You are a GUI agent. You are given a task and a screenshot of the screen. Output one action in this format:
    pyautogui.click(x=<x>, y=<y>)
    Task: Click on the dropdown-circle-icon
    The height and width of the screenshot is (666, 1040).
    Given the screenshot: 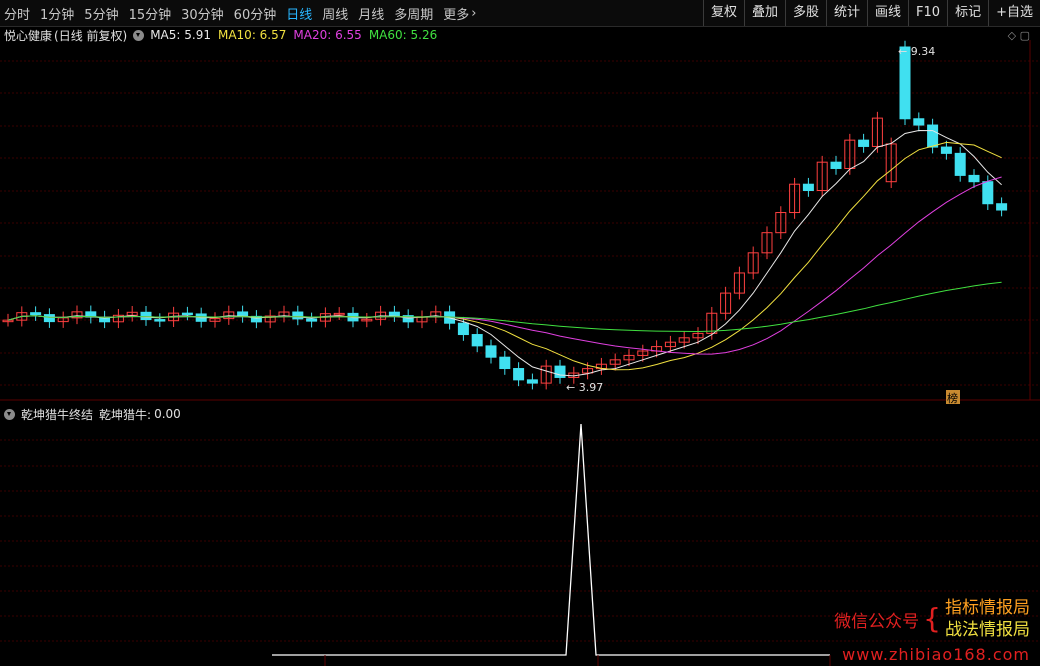 What is the action you would take?
    pyautogui.click(x=9, y=414)
    